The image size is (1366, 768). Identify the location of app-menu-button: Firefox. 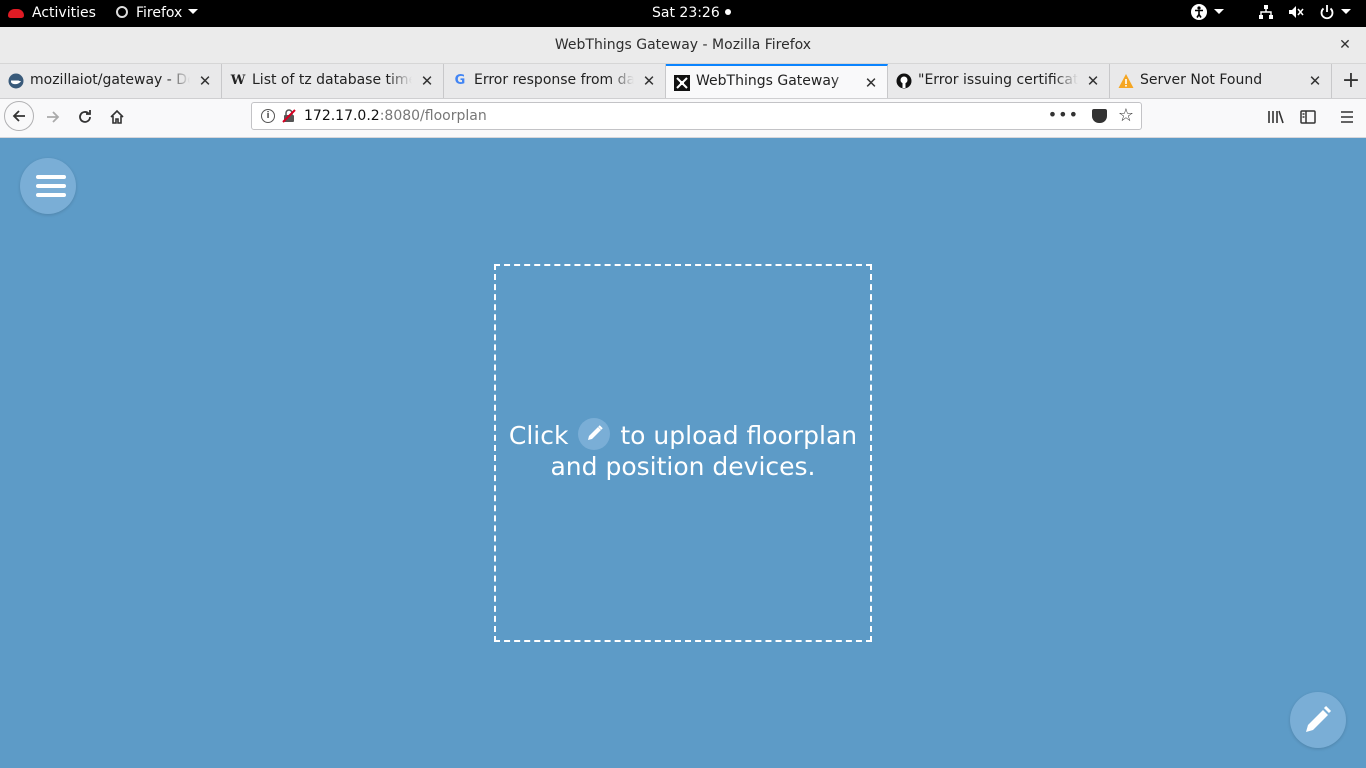
(157, 13).